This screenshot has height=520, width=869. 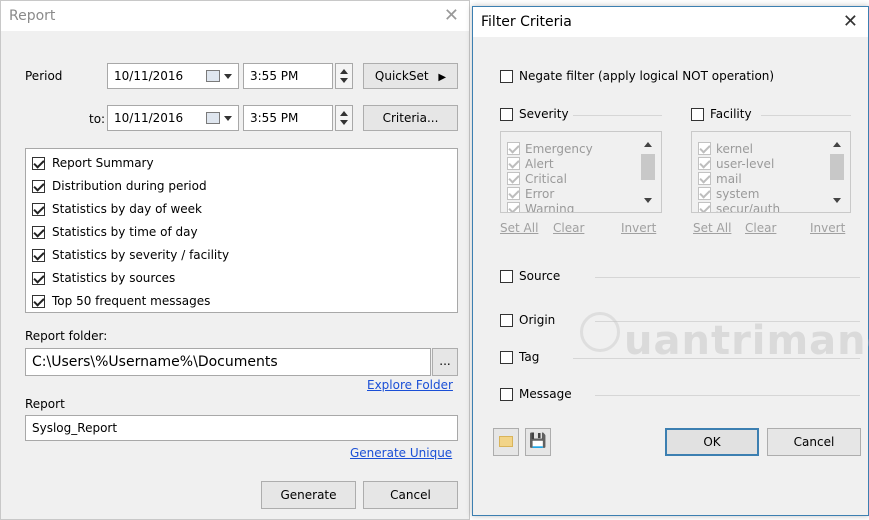 What do you see at coordinates (506, 76) in the screenshot?
I see `negate-filter-checkbox` at bounding box center [506, 76].